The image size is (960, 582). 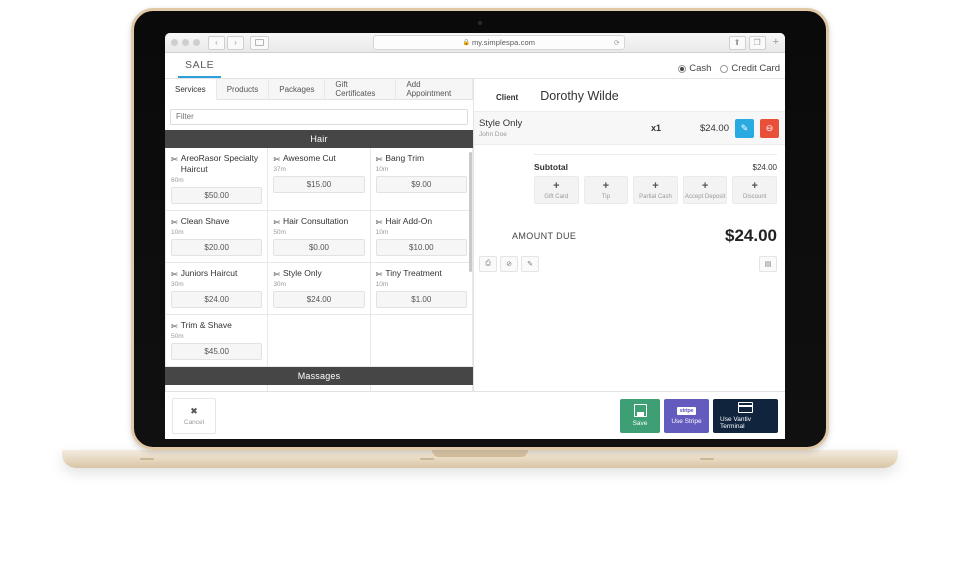 I want to click on catalog-scrollbar, so click(x=471, y=261).